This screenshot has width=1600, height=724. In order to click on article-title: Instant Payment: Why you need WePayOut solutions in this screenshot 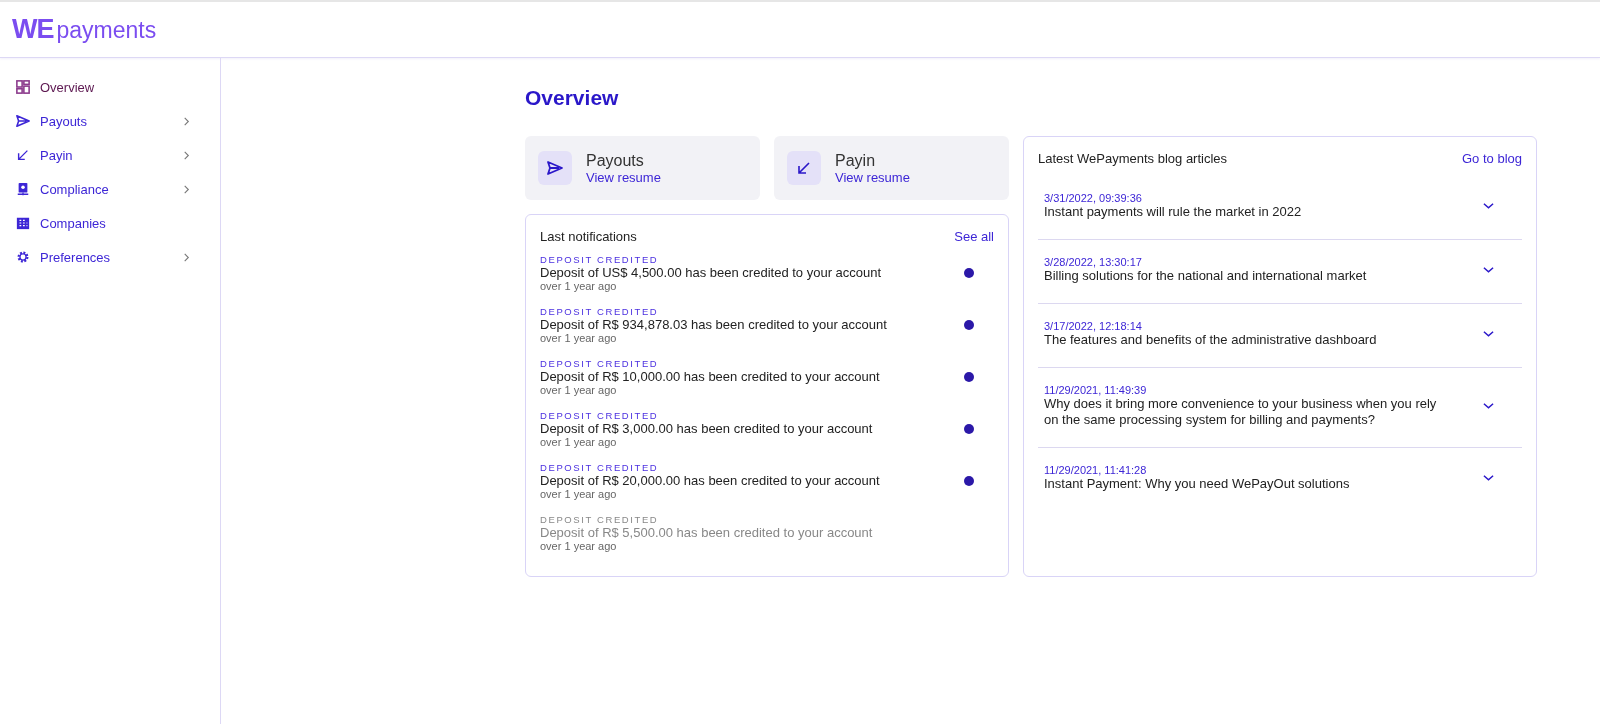, I will do `click(1197, 484)`.